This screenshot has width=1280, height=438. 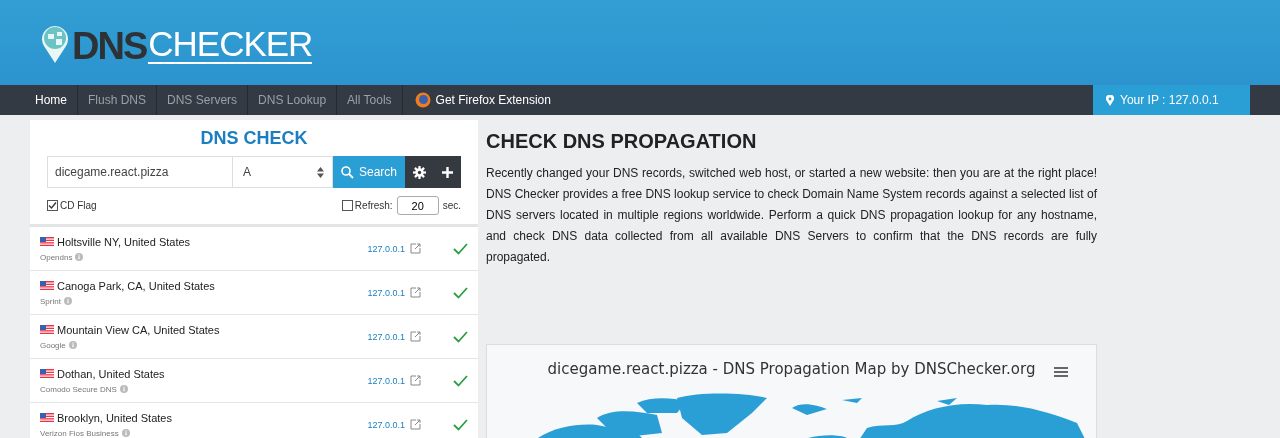 I want to click on refresh-interval-field: 20, so click(x=417, y=205).